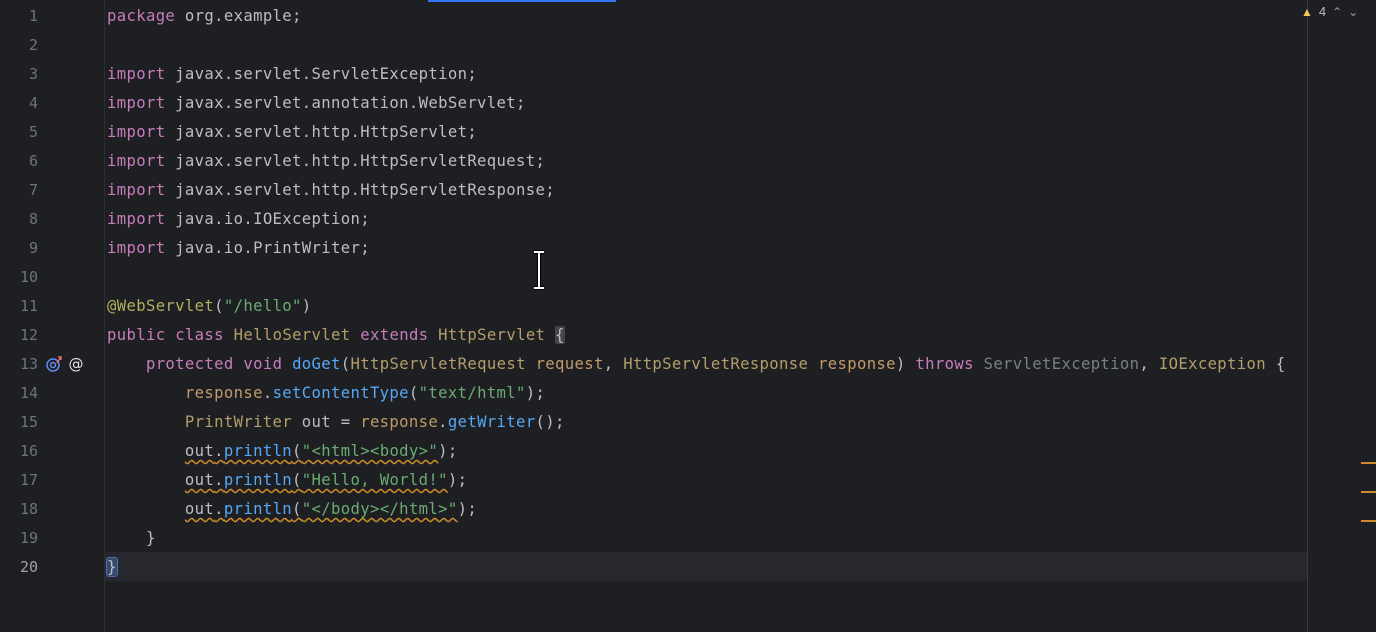  I want to click on param-name: response, so click(857, 364).